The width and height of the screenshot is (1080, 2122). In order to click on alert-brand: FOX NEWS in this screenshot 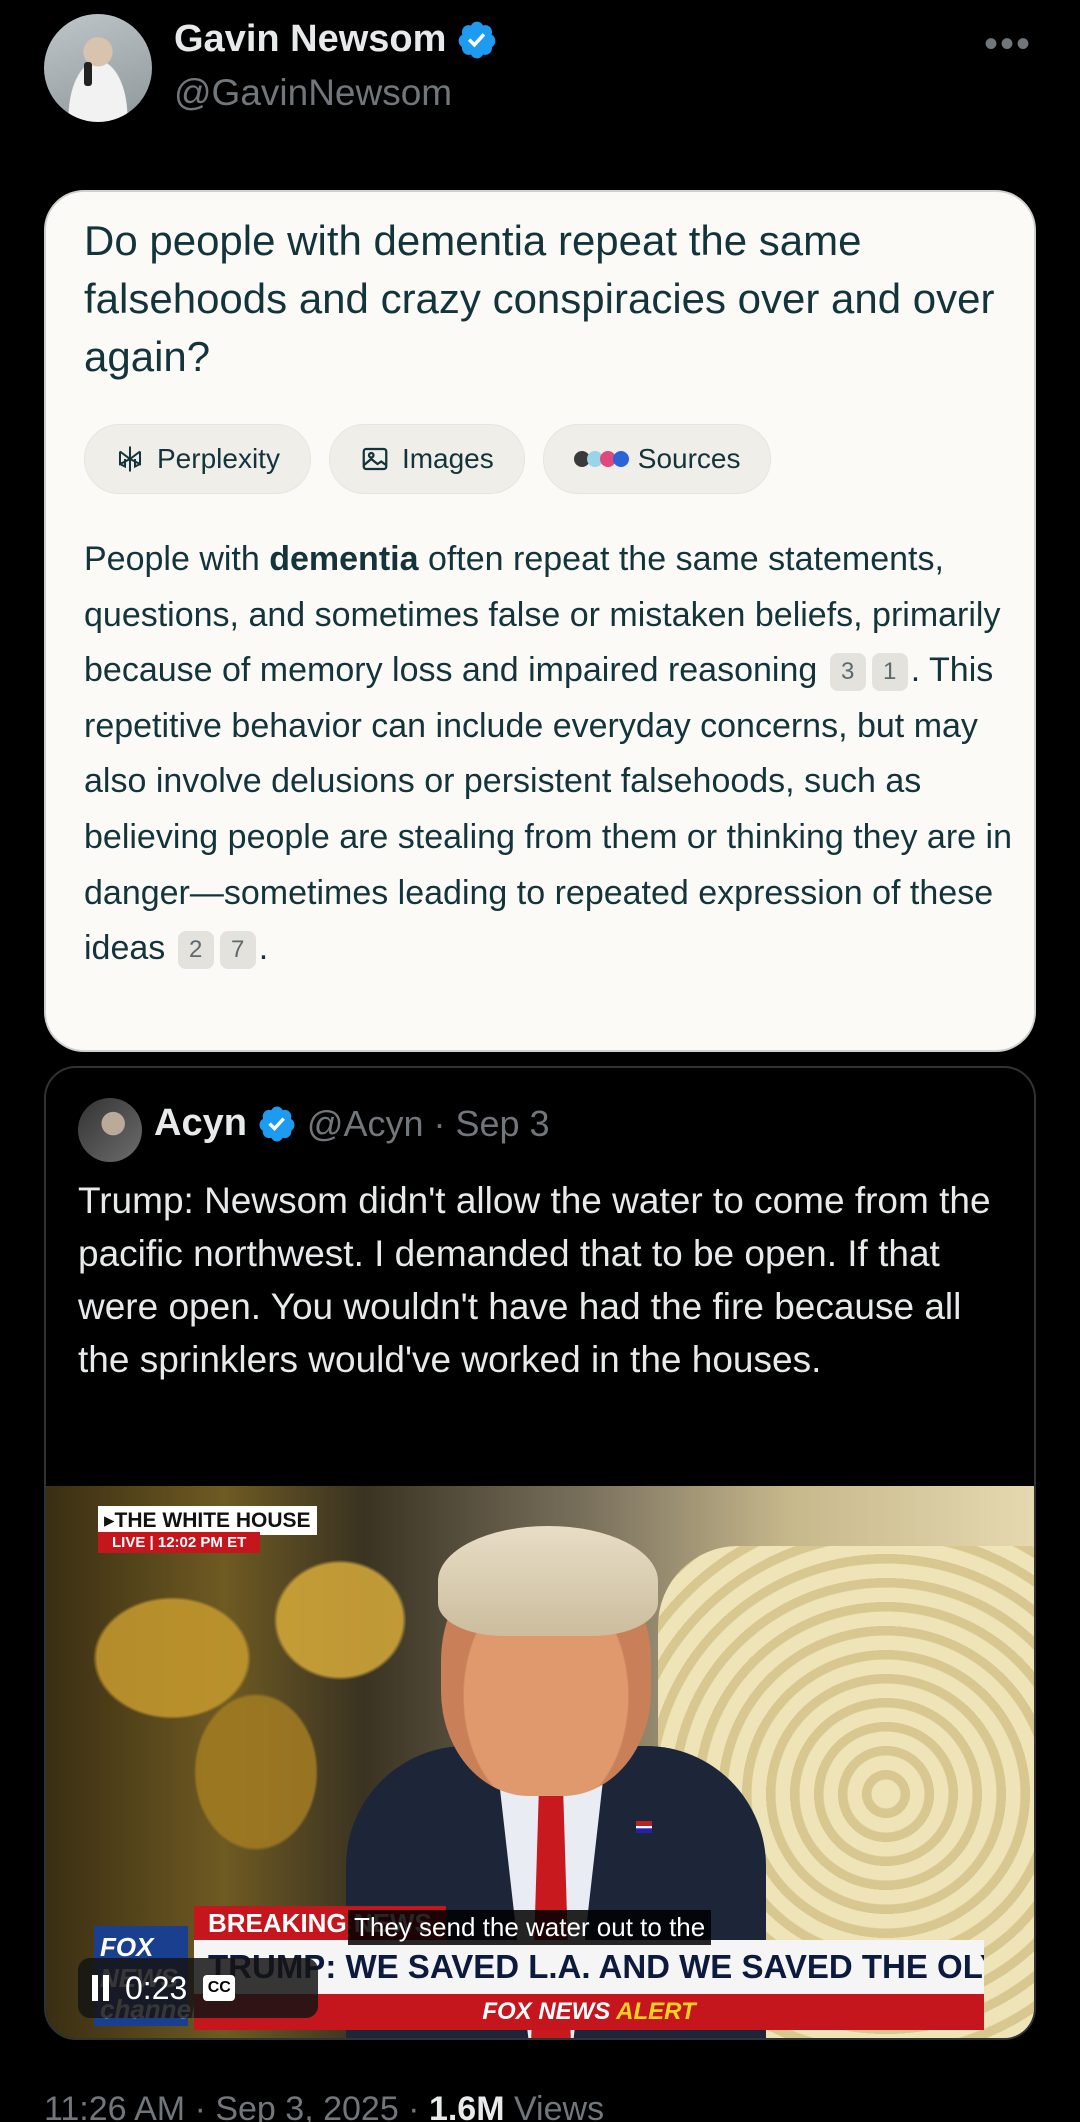, I will do `click(546, 2011)`.